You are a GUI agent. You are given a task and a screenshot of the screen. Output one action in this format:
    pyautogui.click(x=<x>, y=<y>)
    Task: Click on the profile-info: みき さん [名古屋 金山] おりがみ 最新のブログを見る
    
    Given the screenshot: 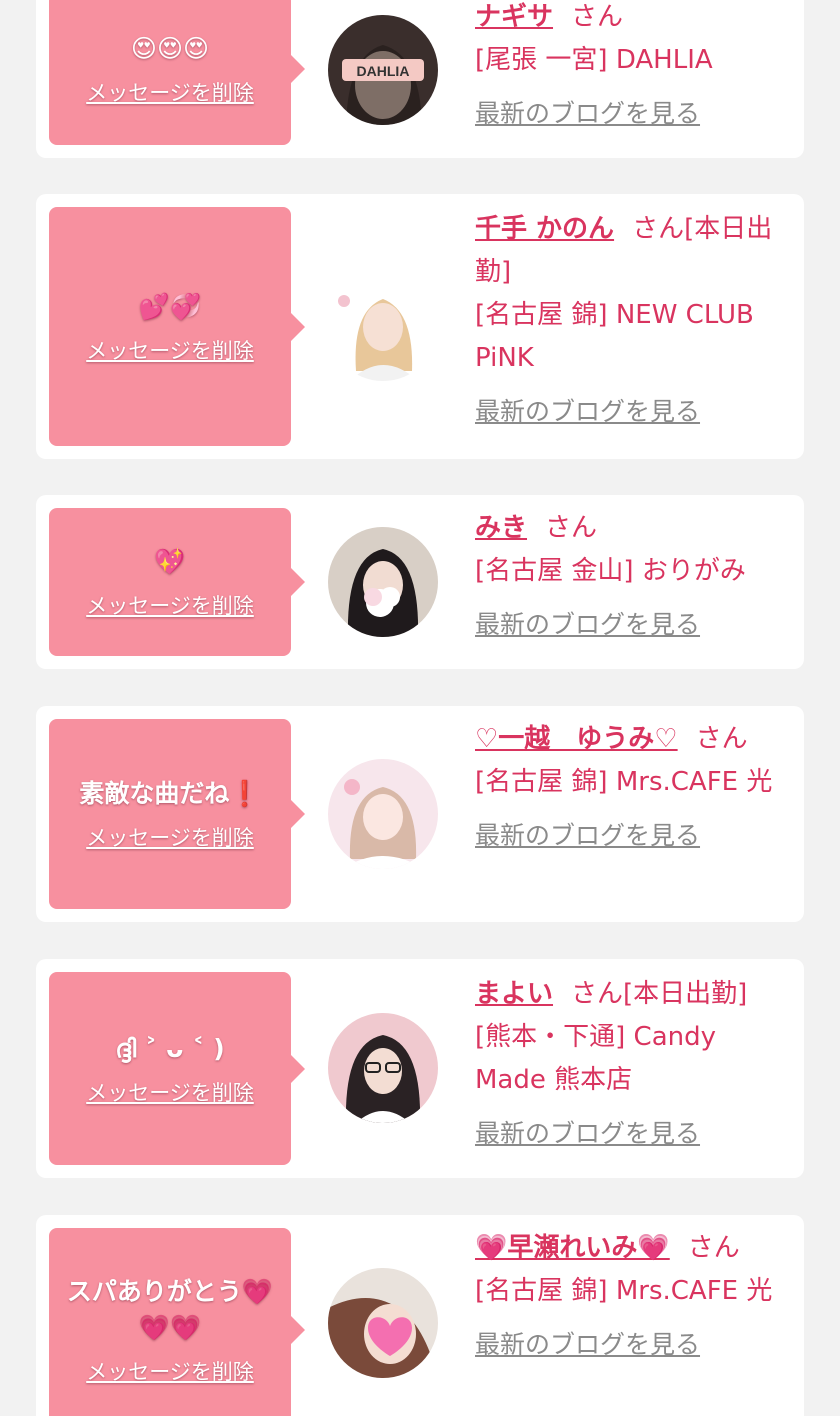 What is the action you would take?
    pyautogui.click(x=630, y=577)
    